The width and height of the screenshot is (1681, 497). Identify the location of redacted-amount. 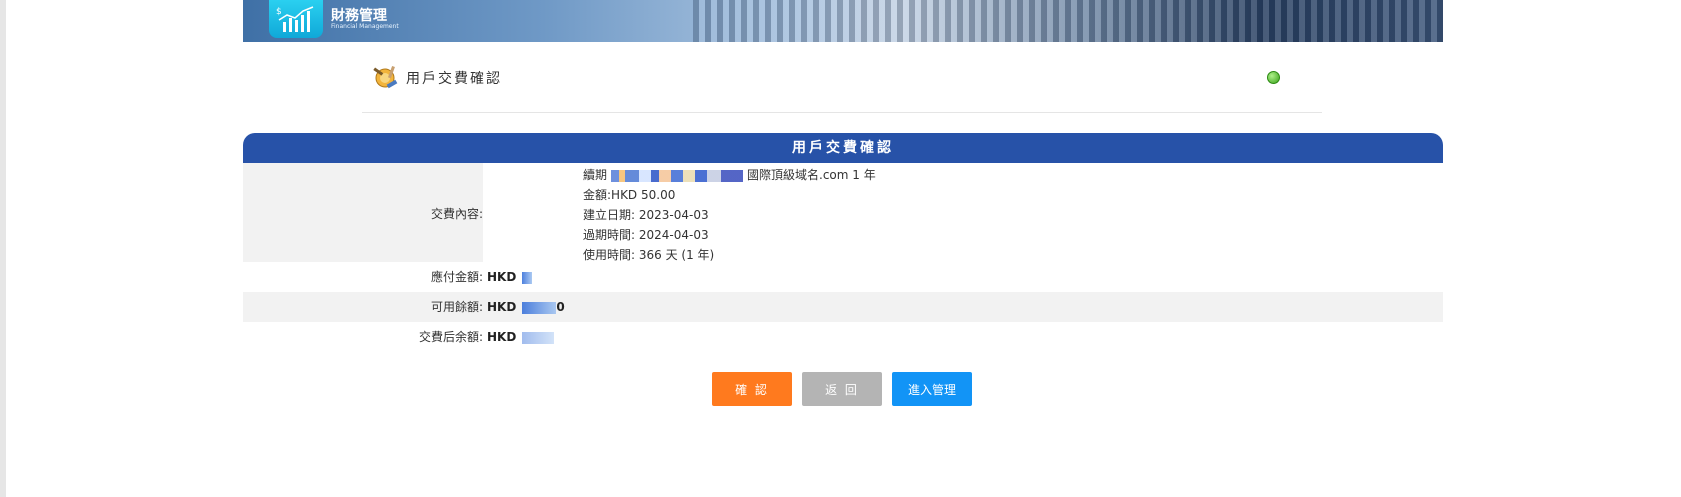
(527, 277).